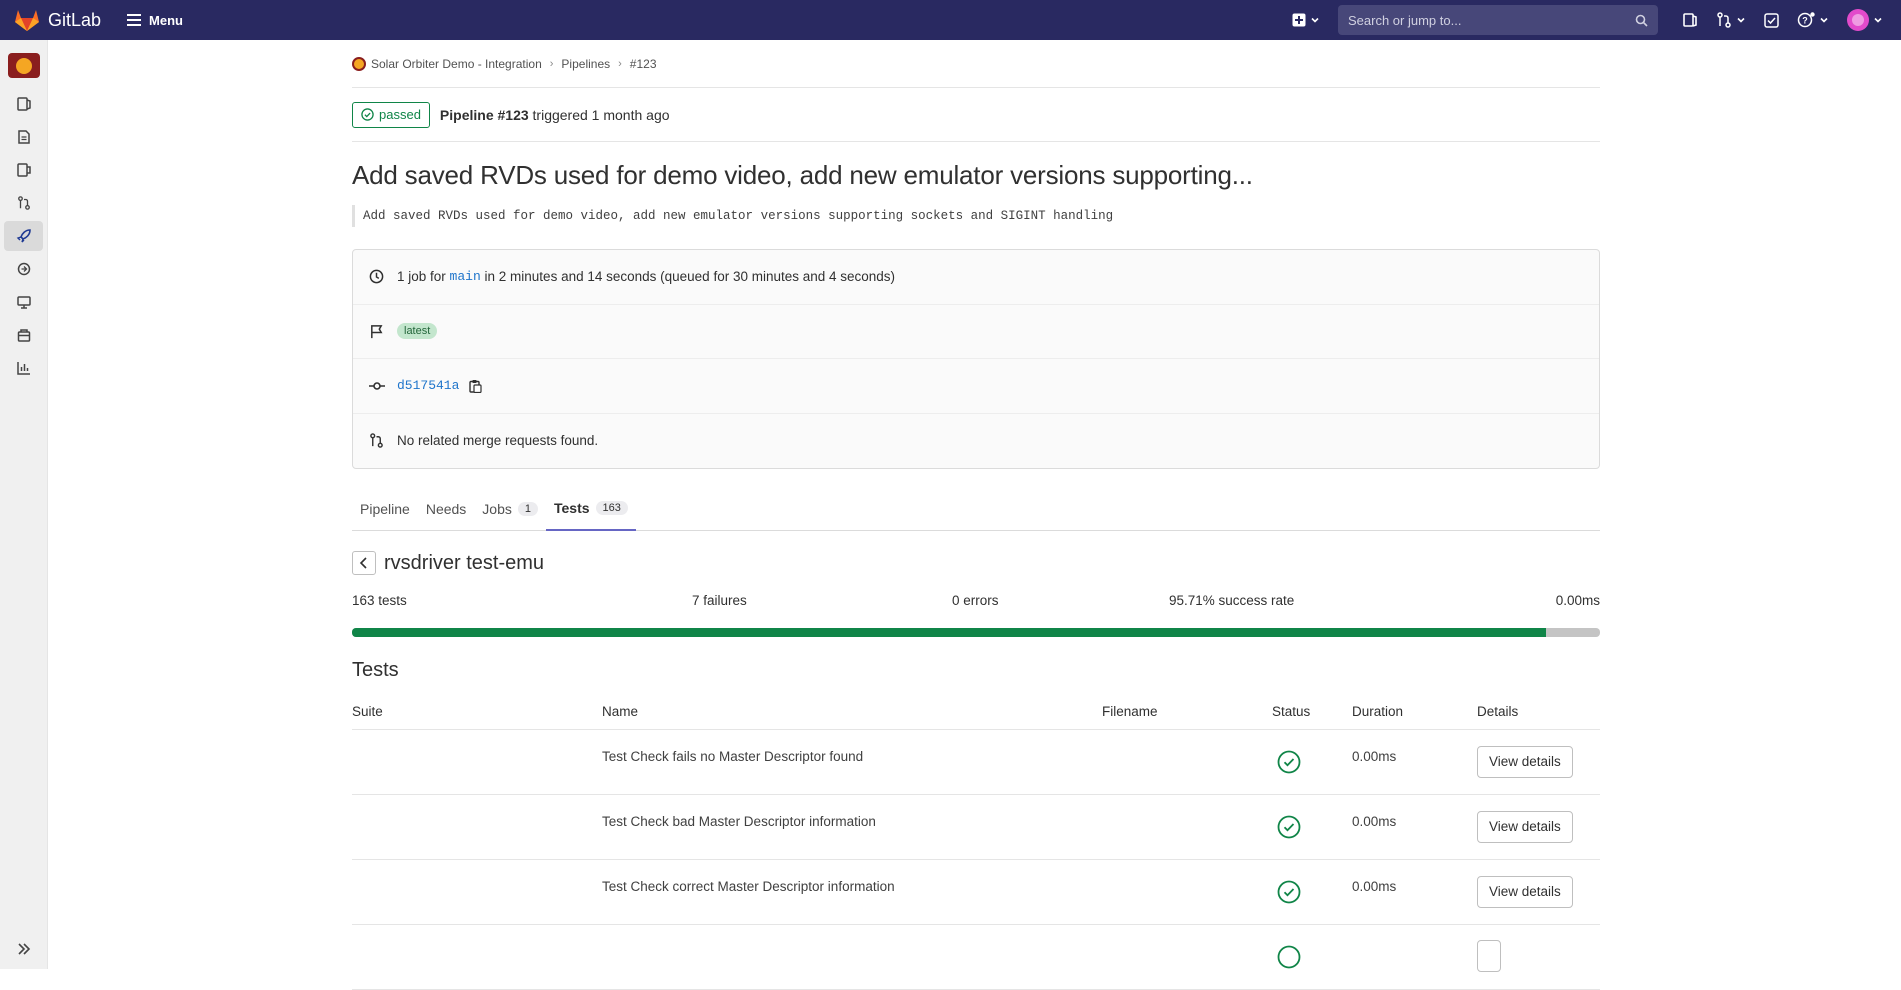 The height and width of the screenshot is (990, 1901). Describe the element at coordinates (484, 114) in the screenshot. I see `pipeline-title: Pipeline #123` at that location.